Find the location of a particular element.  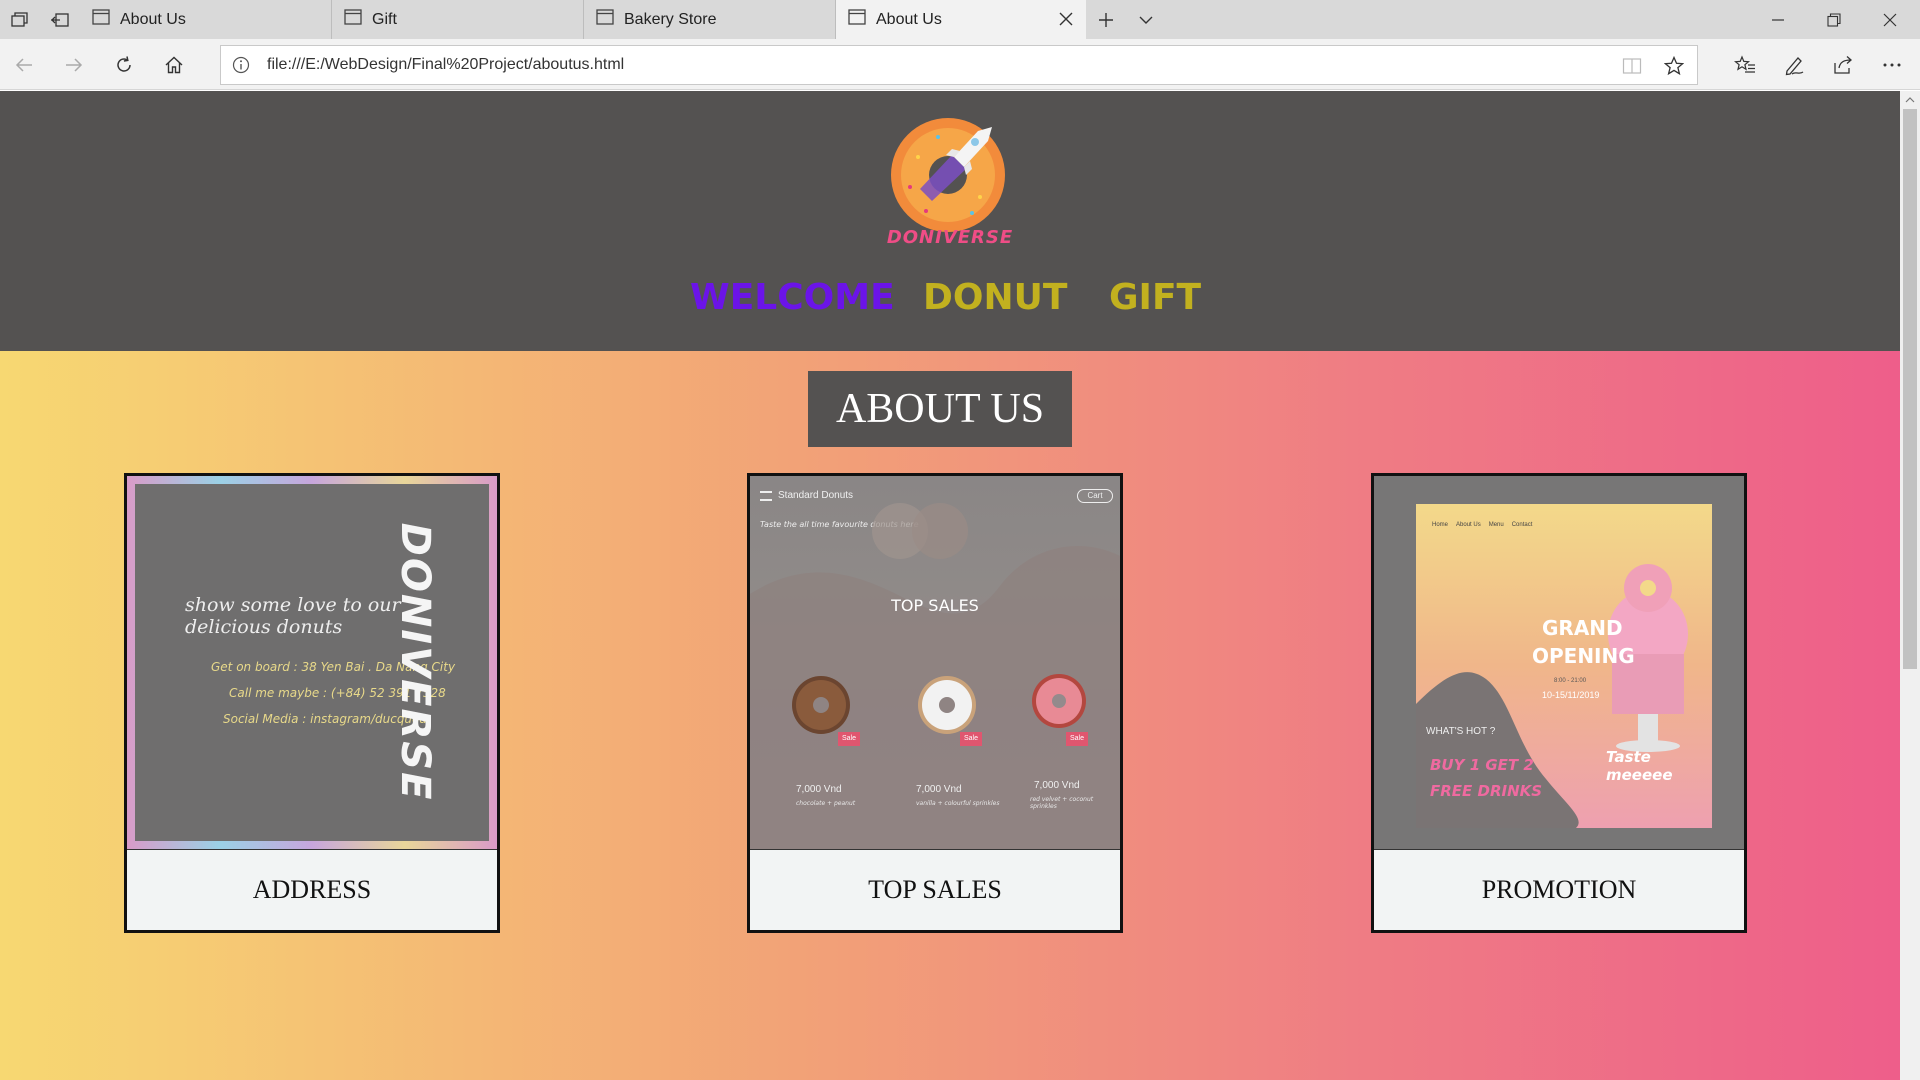

minimize-icon is located at coordinates (1778, 19).